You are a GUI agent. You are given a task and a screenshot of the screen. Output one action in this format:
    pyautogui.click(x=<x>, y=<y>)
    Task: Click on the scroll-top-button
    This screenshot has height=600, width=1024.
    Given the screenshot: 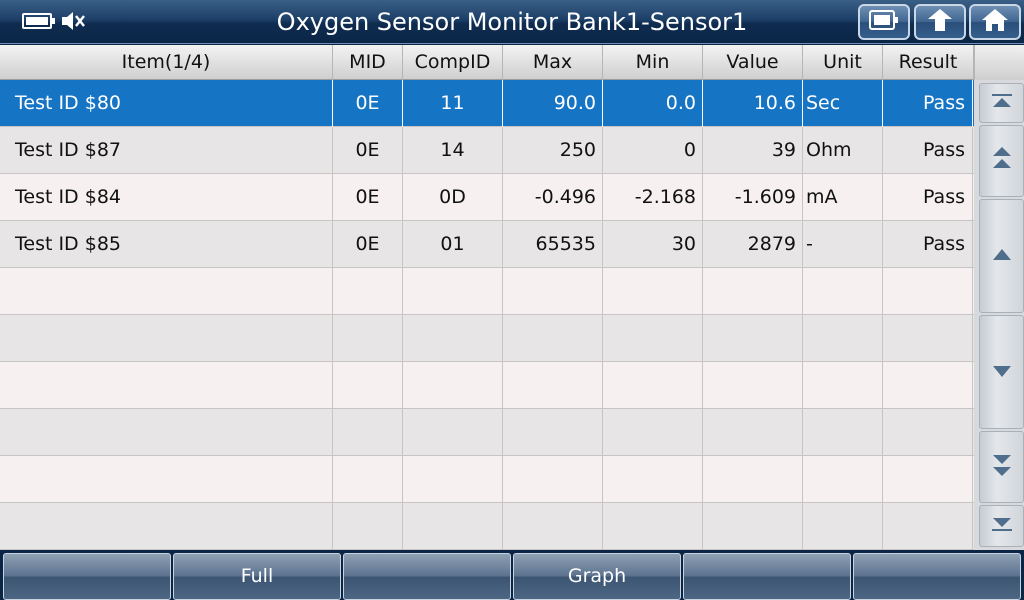 What is the action you would take?
    pyautogui.click(x=1001, y=103)
    